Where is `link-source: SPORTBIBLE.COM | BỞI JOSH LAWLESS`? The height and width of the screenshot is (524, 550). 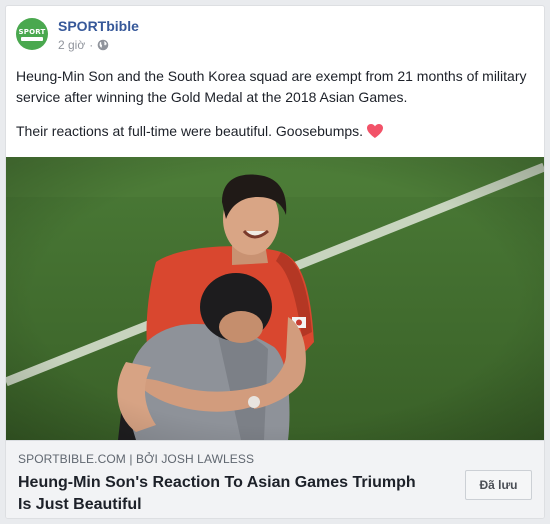 link-source: SPORTBIBLE.COM | BỞI JOSH LAWLESS is located at coordinates (136, 459).